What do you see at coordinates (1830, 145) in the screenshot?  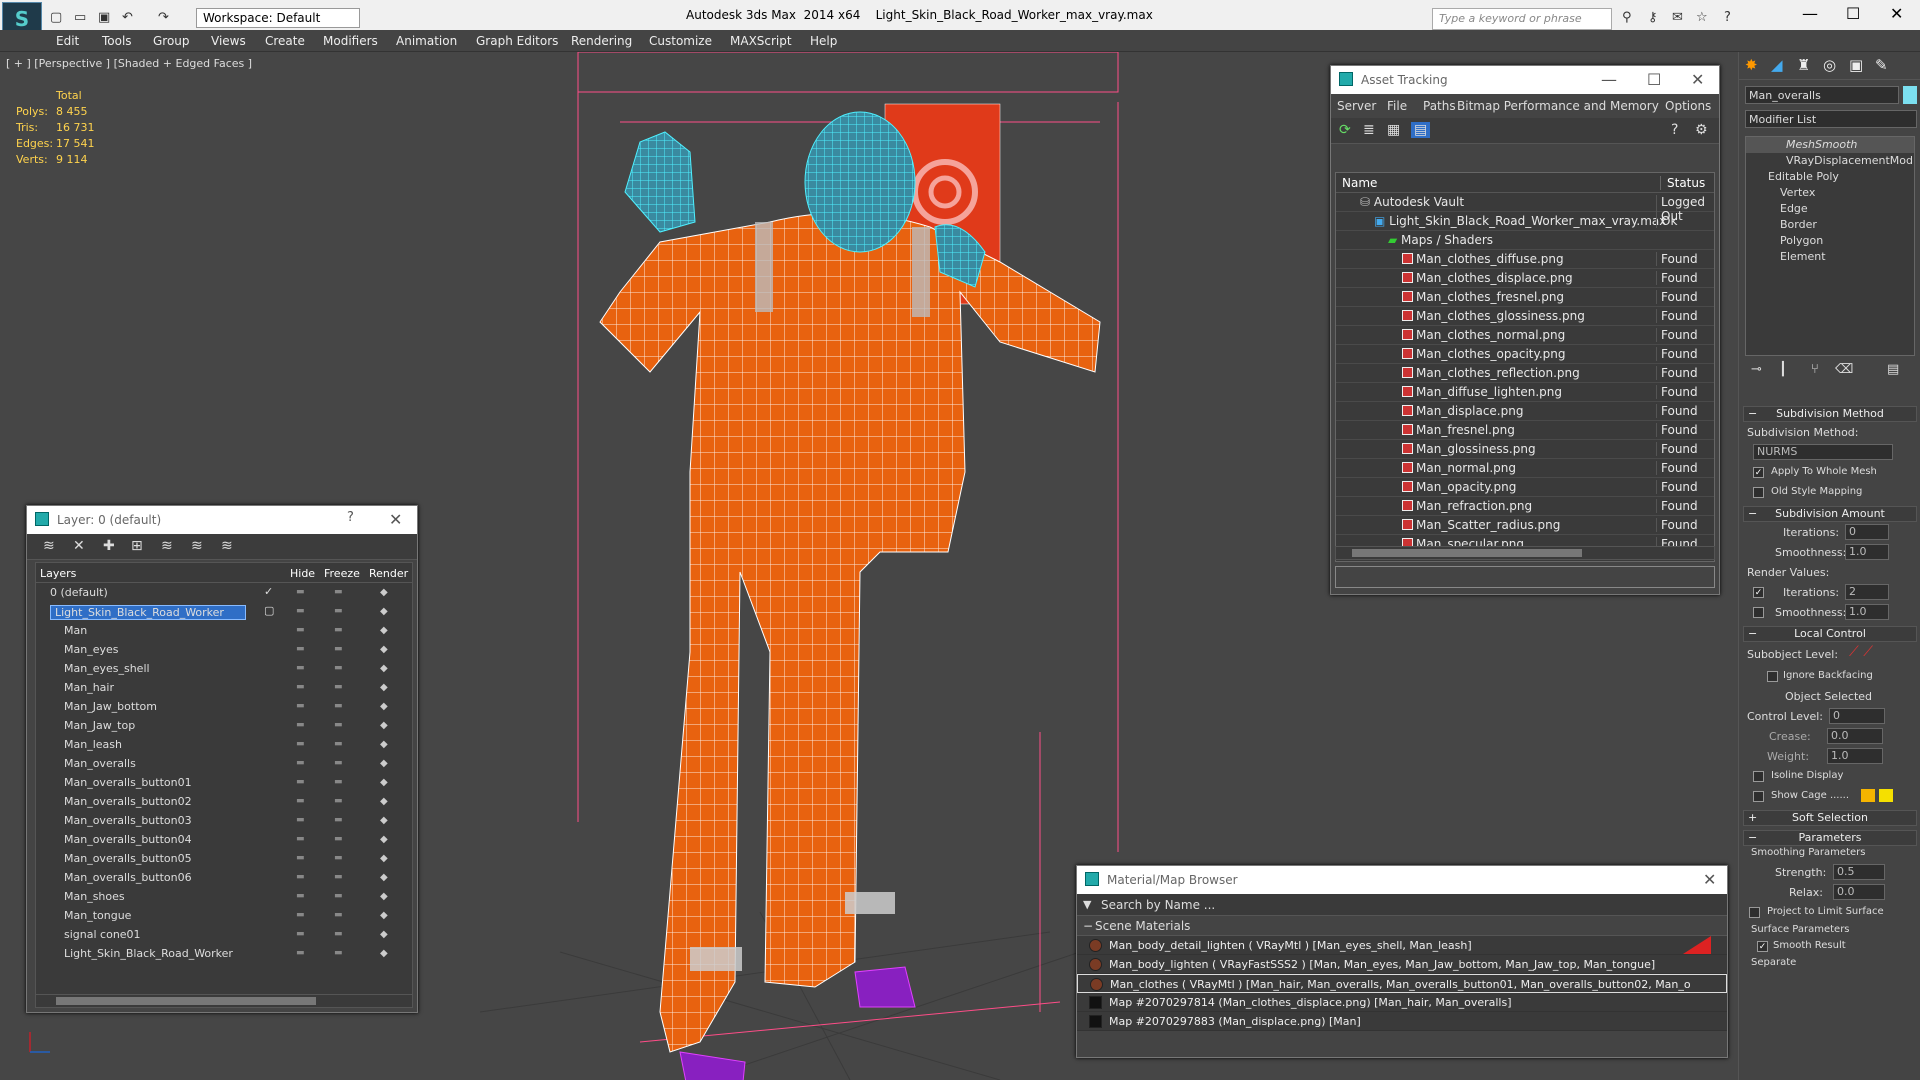 I see `stack-meshsmooth: MeshSmooth` at bounding box center [1830, 145].